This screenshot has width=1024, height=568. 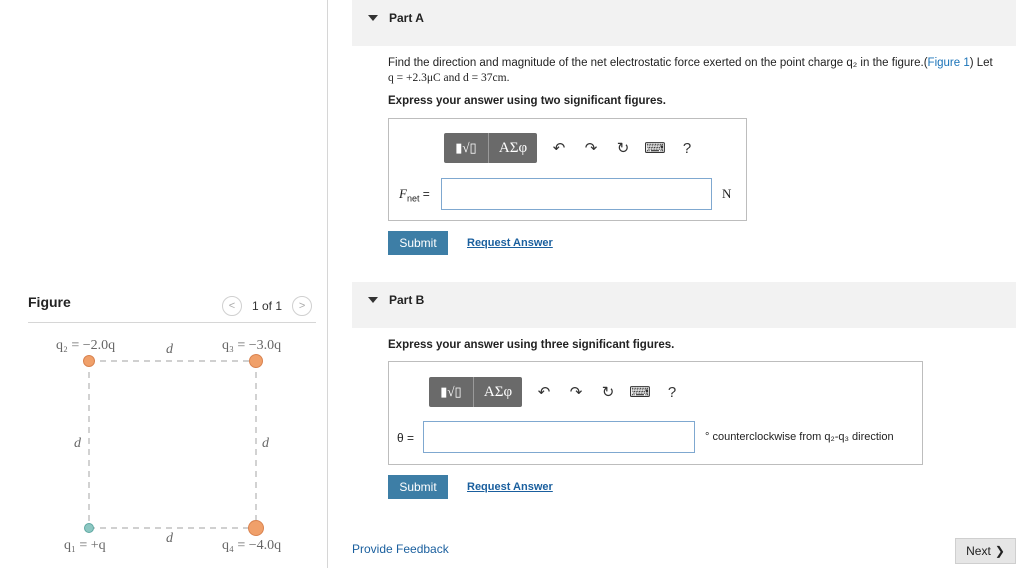 What do you see at coordinates (172, 322) in the screenshot?
I see `figure-divider` at bounding box center [172, 322].